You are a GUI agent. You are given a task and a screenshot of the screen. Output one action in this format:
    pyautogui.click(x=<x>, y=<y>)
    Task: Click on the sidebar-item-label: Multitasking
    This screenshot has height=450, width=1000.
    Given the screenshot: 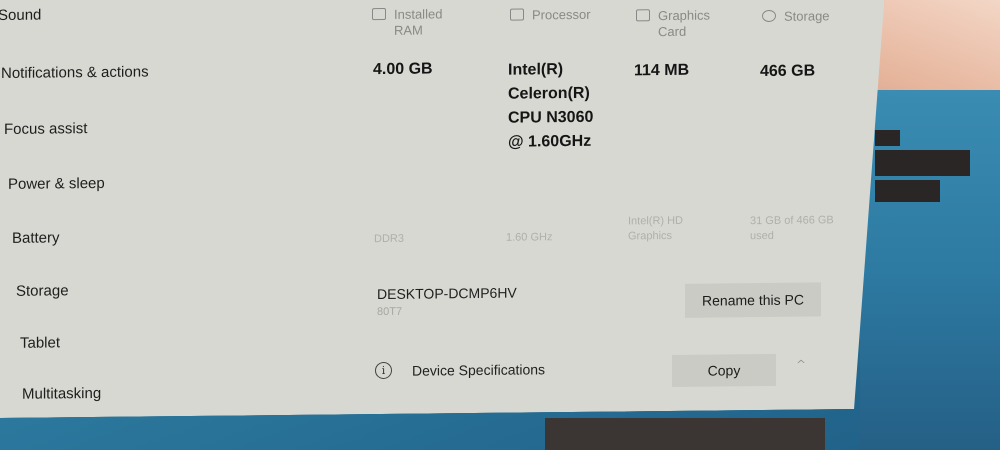 What is the action you would take?
    pyautogui.click(x=62, y=393)
    